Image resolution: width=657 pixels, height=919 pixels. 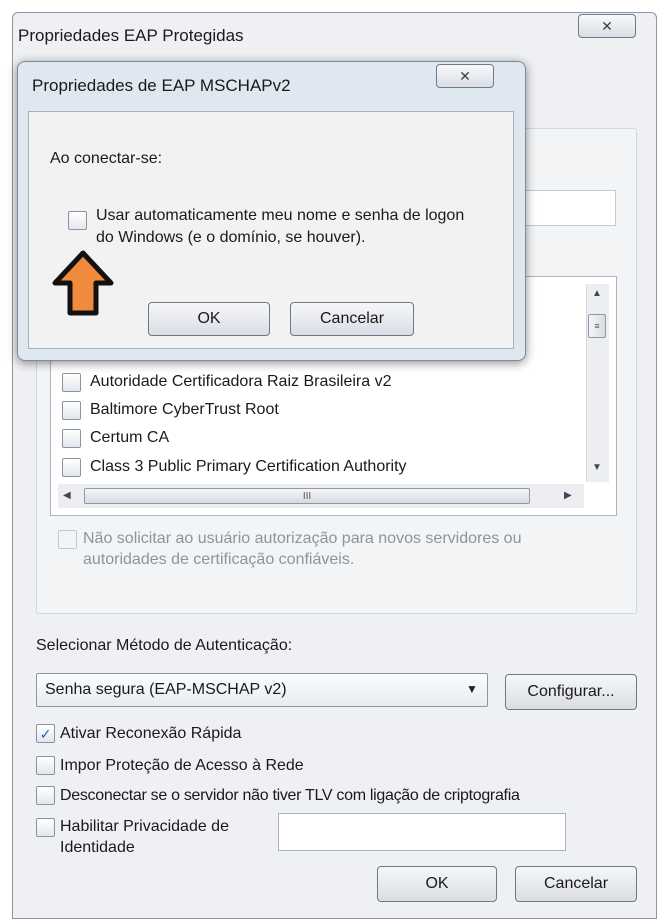 I want to click on checkmark-icon: ✓, so click(x=45, y=733).